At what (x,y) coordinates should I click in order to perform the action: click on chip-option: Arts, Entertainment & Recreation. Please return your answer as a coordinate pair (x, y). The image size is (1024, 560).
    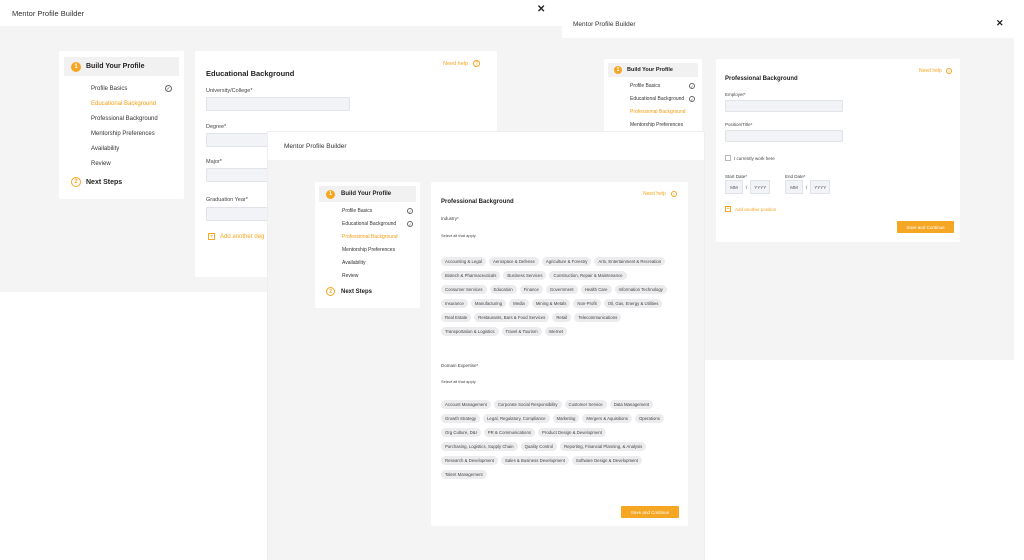
    Looking at the image, I should click on (630, 261).